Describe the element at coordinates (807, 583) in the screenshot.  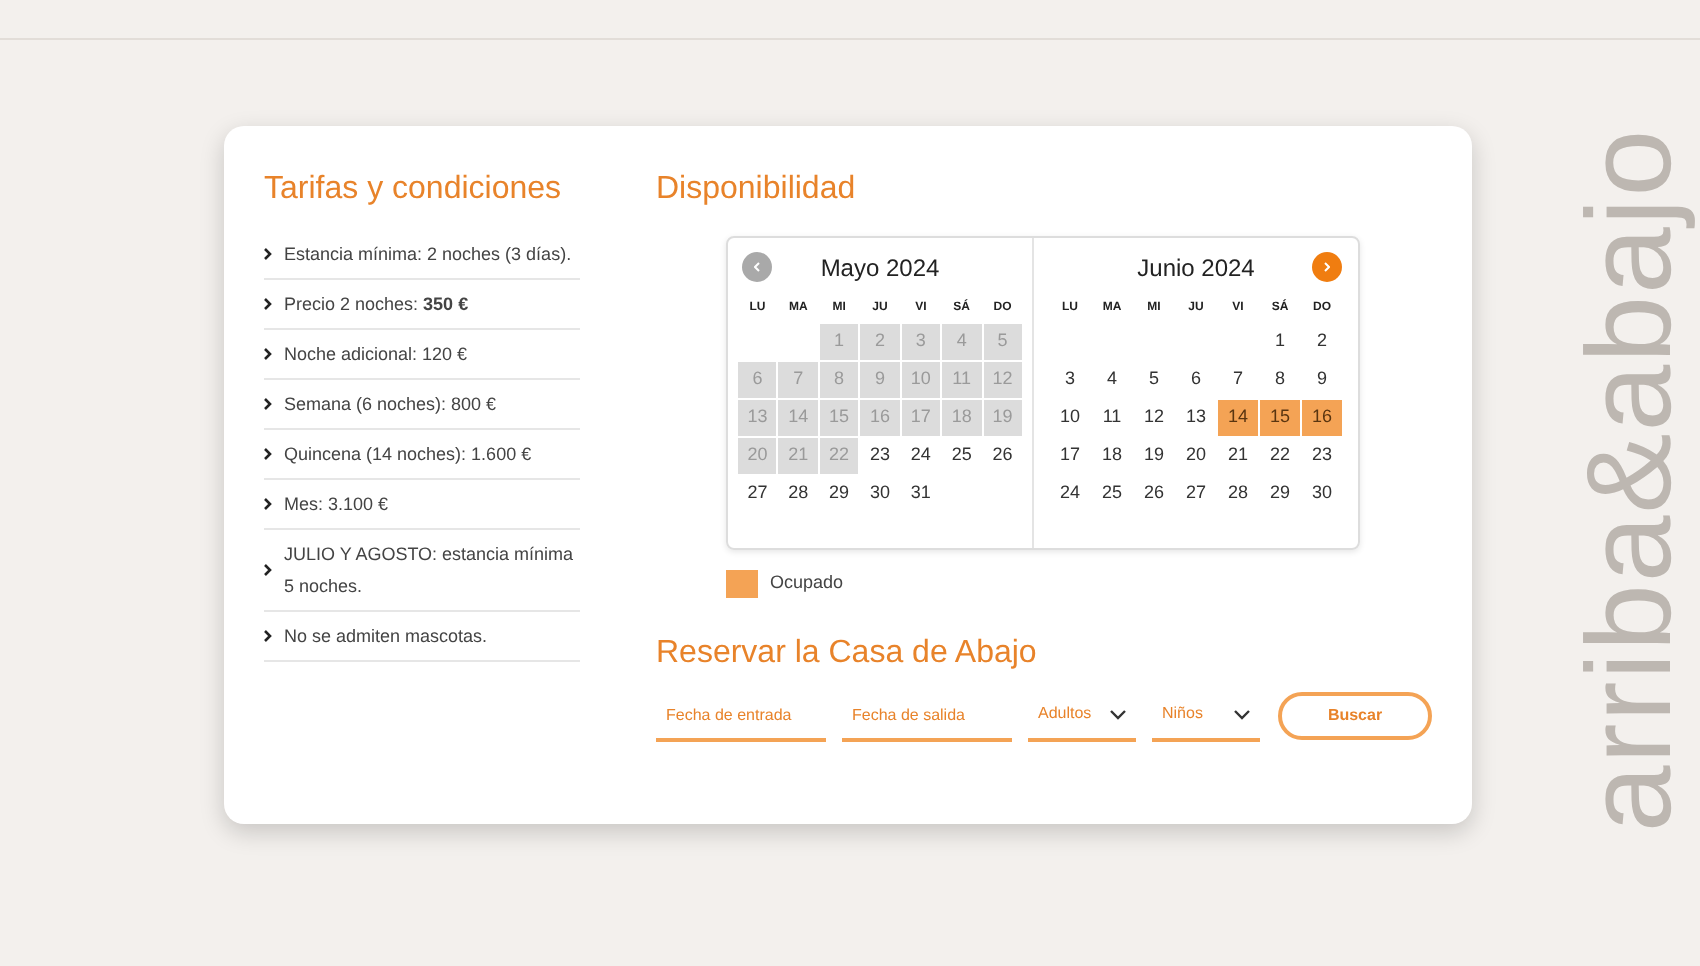
I see `legend-label: Ocupado` at that location.